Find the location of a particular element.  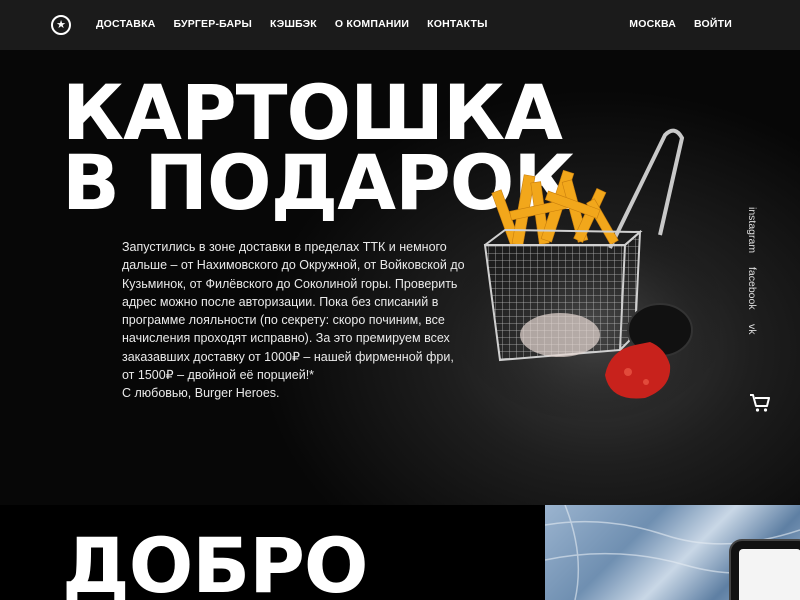

cart-icon is located at coordinates (760, 403).